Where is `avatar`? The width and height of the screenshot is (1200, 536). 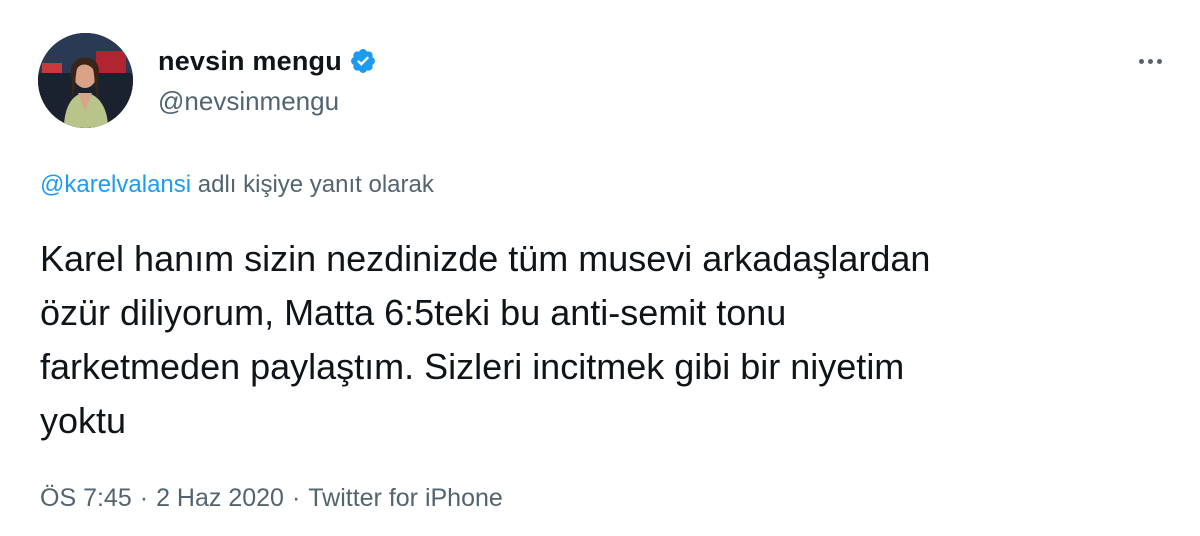
avatar is located at coordinates (85, 80).